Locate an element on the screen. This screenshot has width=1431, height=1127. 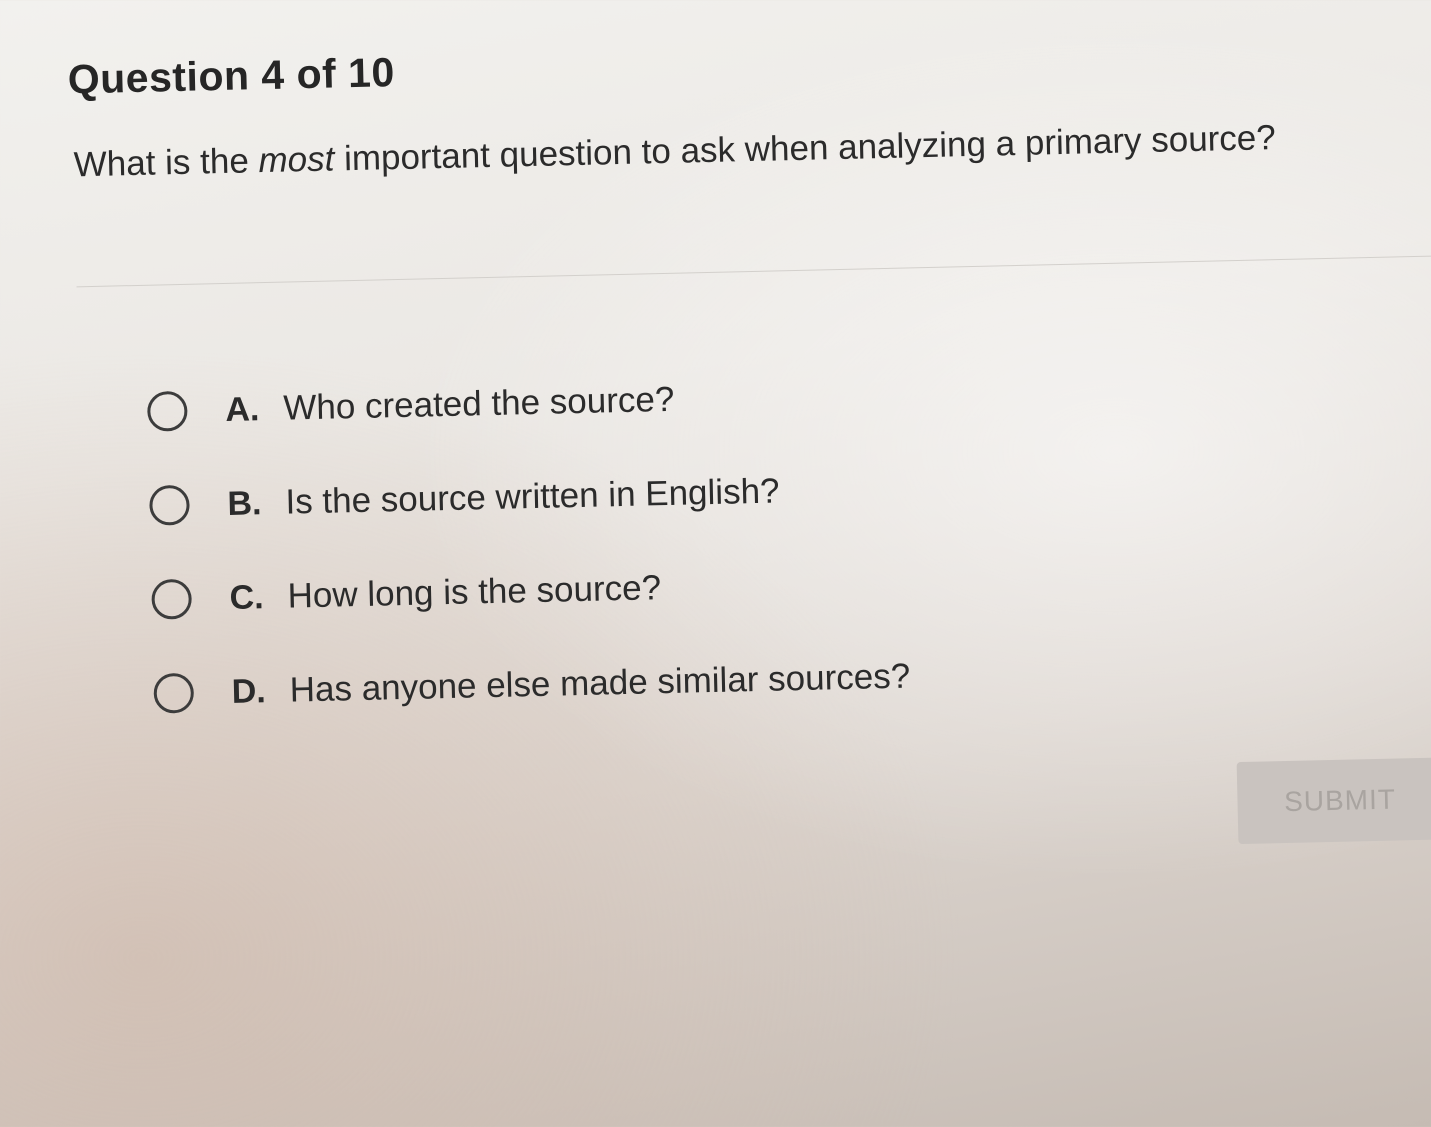
option-text: Is the source written in English? is located at coordinates (532, 496).